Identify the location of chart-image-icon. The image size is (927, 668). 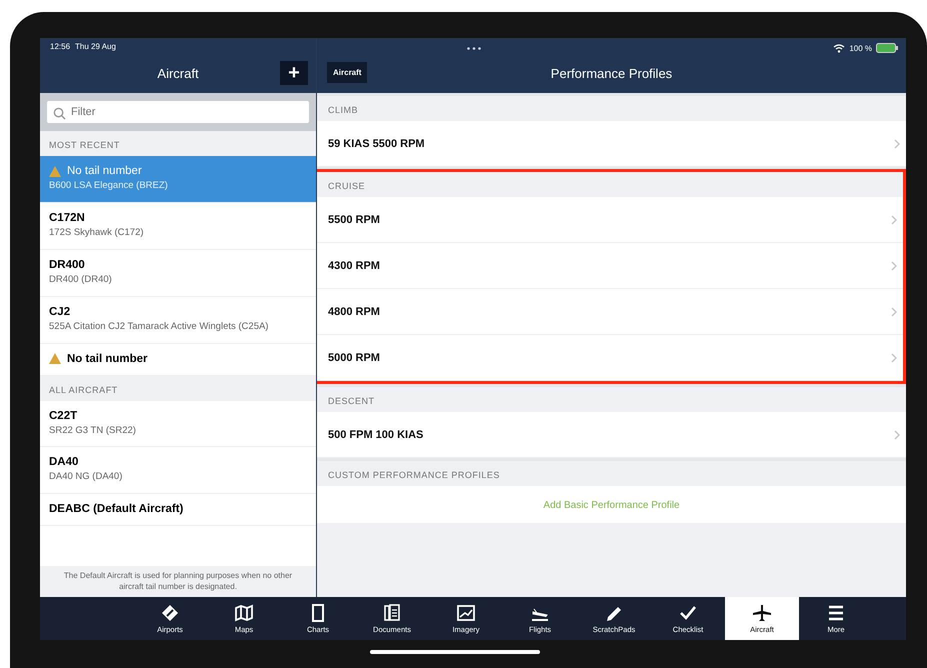
(466, 613).